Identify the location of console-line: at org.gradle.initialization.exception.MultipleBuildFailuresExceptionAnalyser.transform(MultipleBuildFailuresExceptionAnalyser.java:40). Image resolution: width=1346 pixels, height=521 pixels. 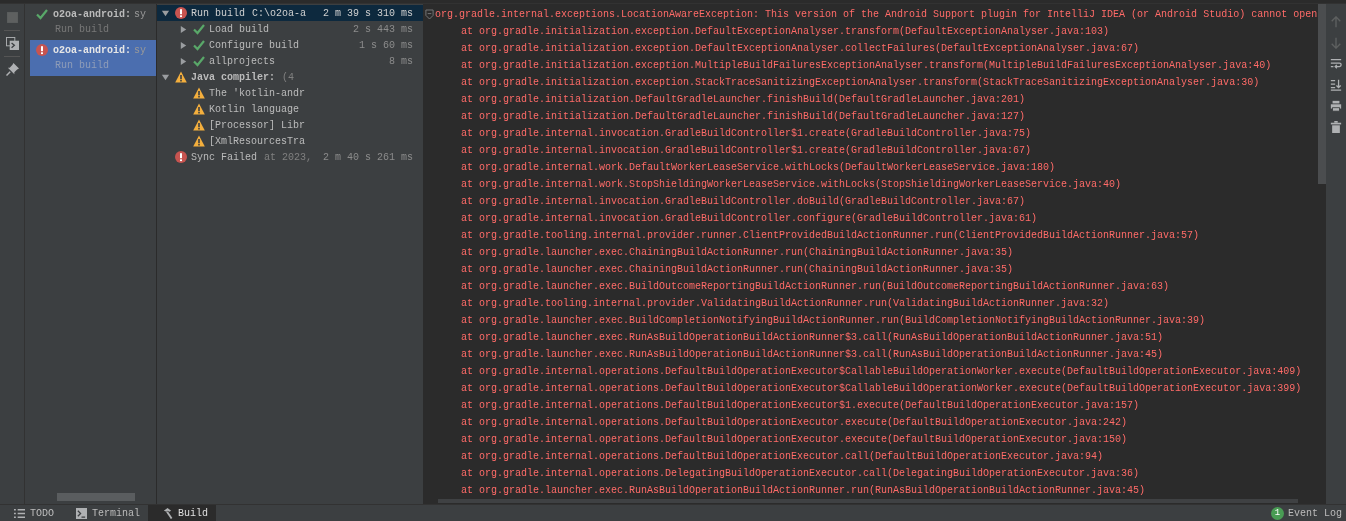
(866, 66).